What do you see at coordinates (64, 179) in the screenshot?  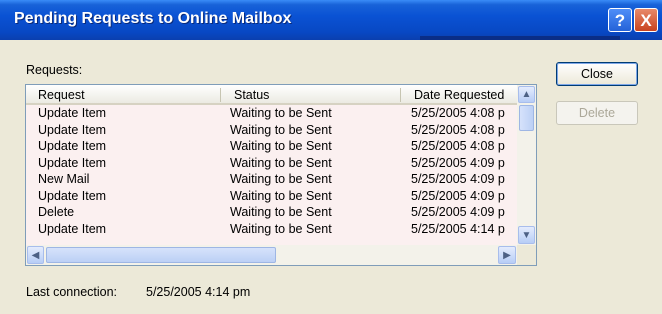 I see `cell-request: New Mail` at bounding box center [64, 179].